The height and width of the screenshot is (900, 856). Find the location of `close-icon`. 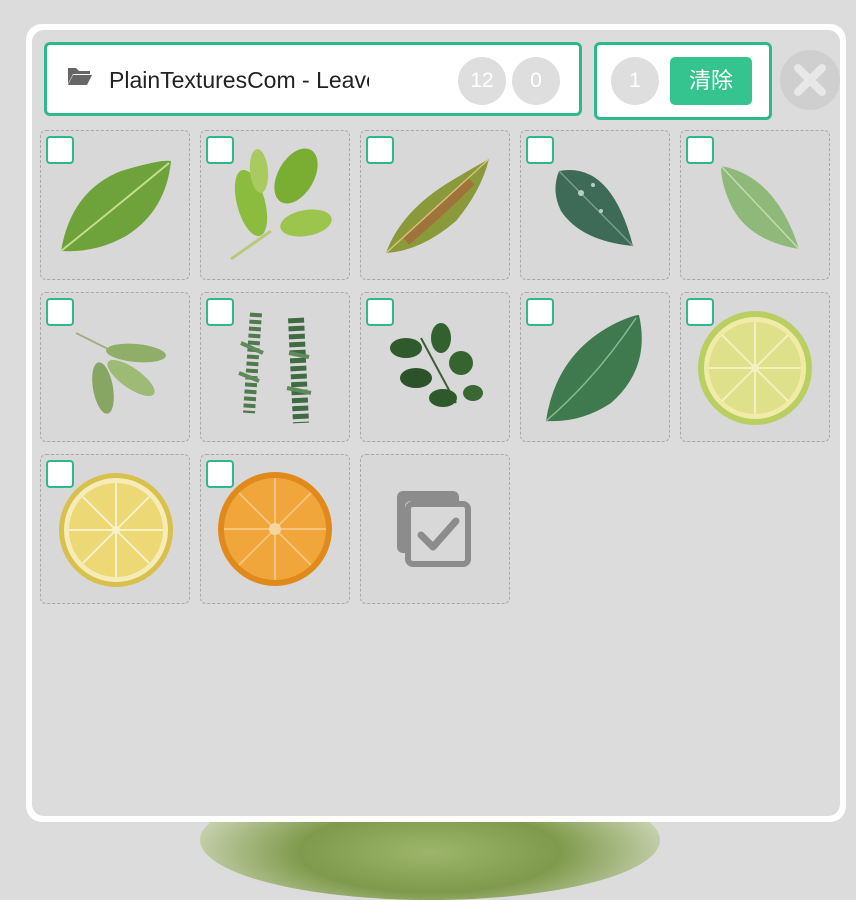

close-icon is located at coordinates (810, 80).